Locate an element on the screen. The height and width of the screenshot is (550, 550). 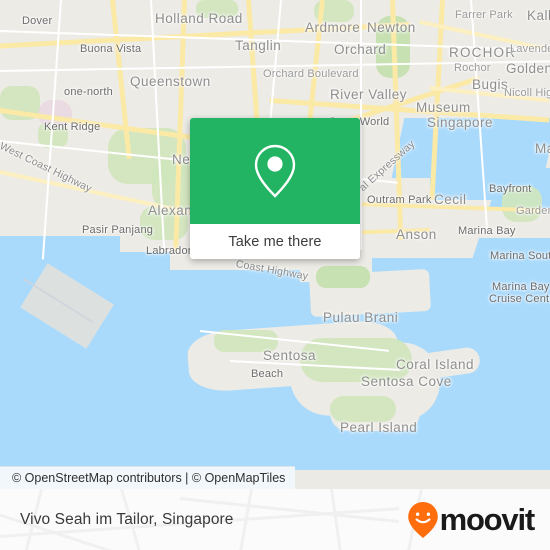
map-label: Ardmore is located at coordinates (333, 27).